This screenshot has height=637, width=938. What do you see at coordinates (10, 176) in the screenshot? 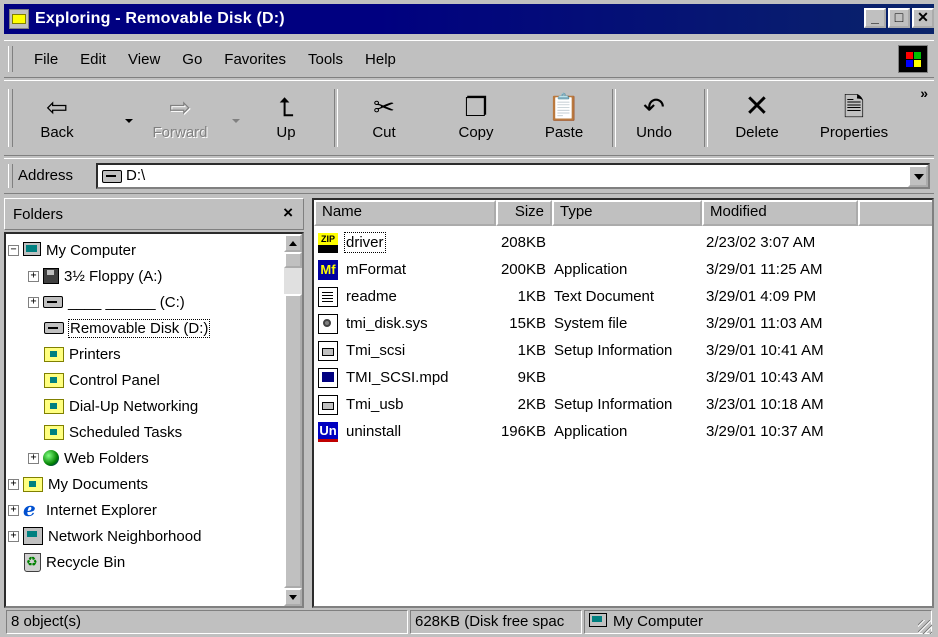
I see `address-grip` at bounding box center [10, 176].